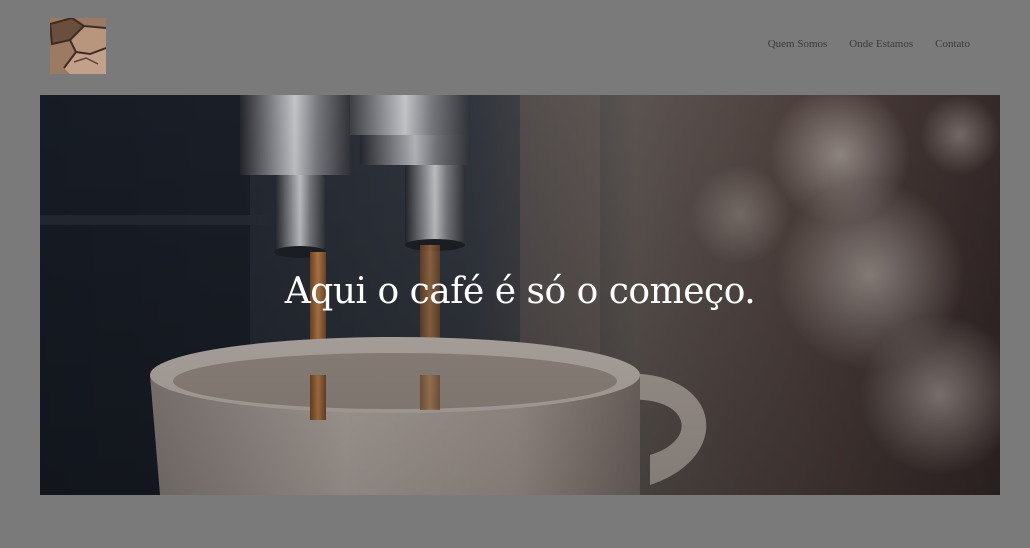  What do you see at coordinates (798, 44) in the screenshot?
I see `nav-link-quem-somos: Quem Somos` at bounding box center [798, 44].